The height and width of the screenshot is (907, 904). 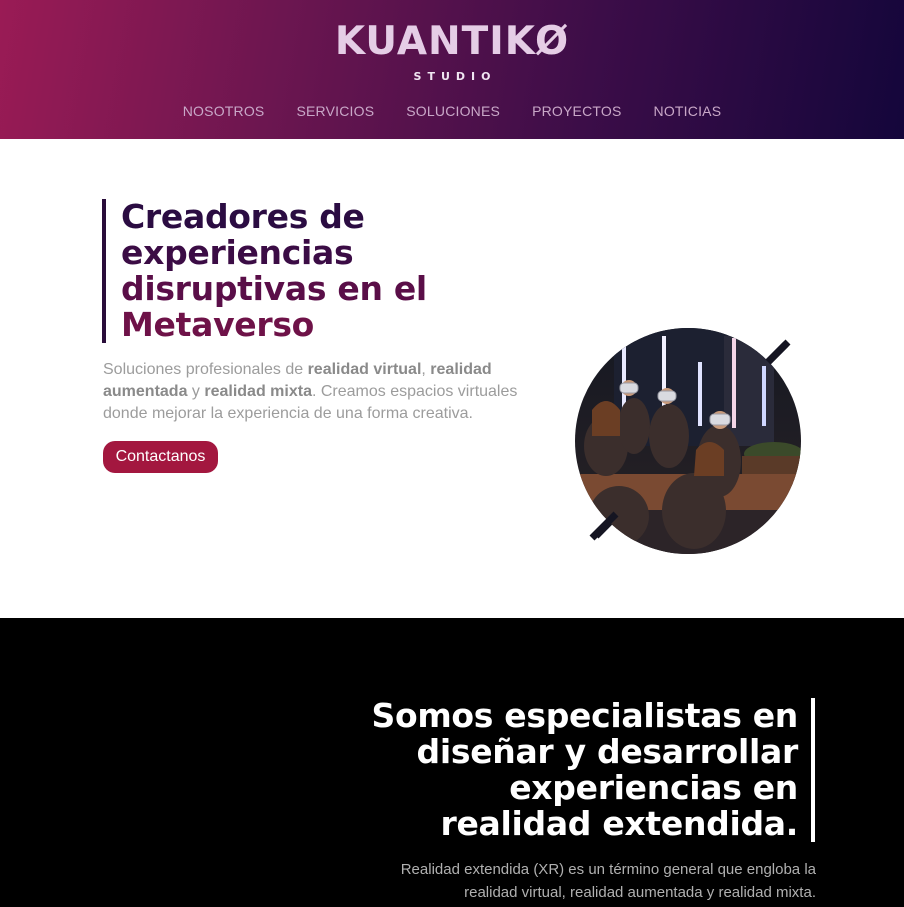 I want to click on desc-text: Soluciones profesionales de, so click(x=205, y=369).